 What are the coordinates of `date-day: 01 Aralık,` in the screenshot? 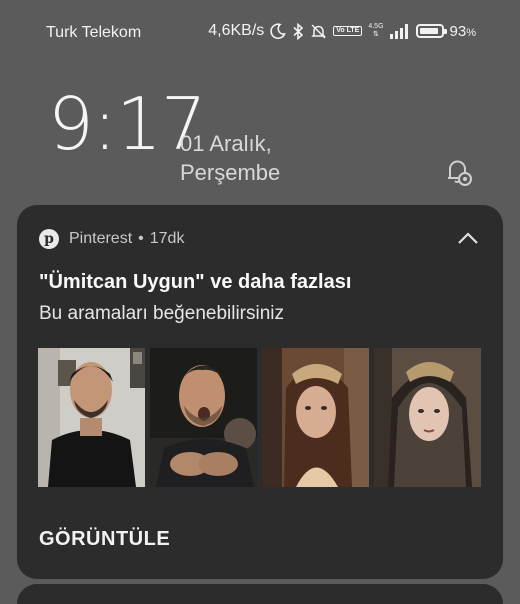 It's located at (226, 143).